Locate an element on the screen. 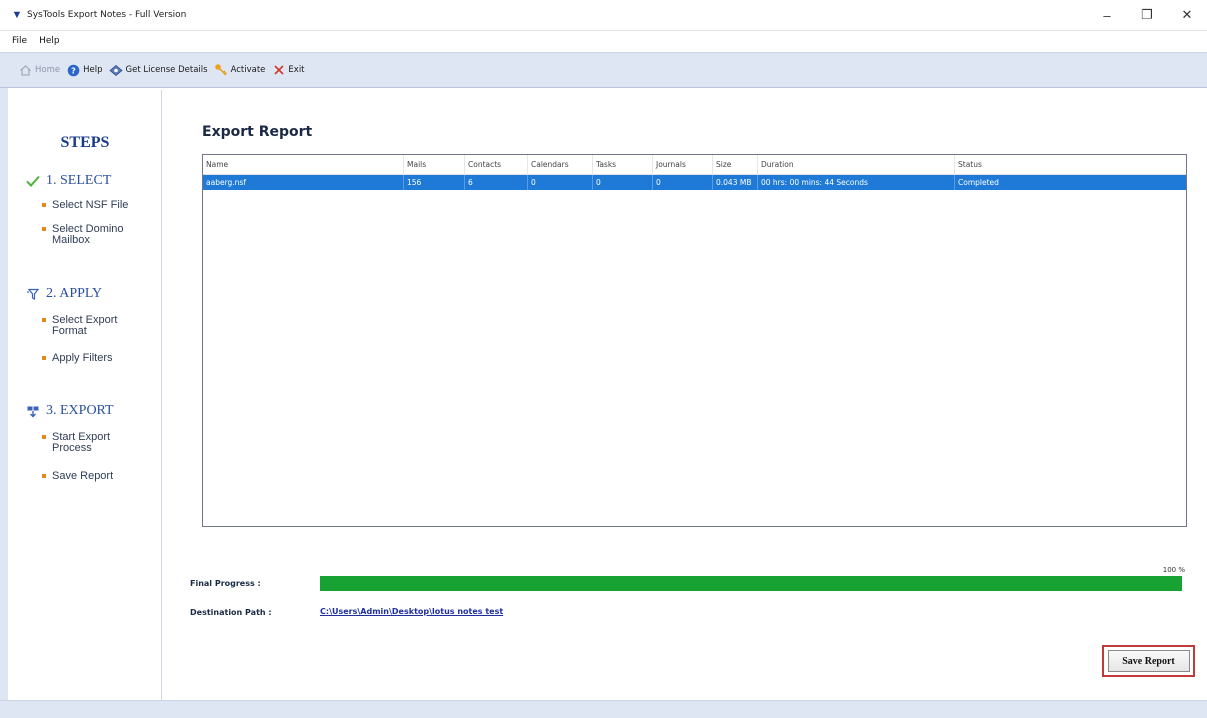  toolbar-exit-button: Exit is located at coordinates (288, 70).